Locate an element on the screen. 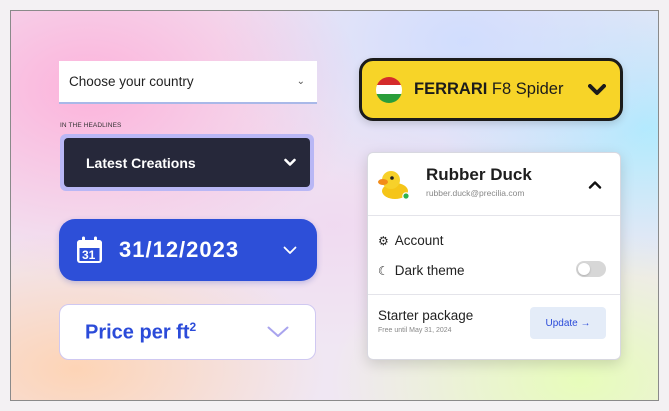  profile-header: Rubber Duck rubber.duck@precilia.com is located at coordinates (494, 183).